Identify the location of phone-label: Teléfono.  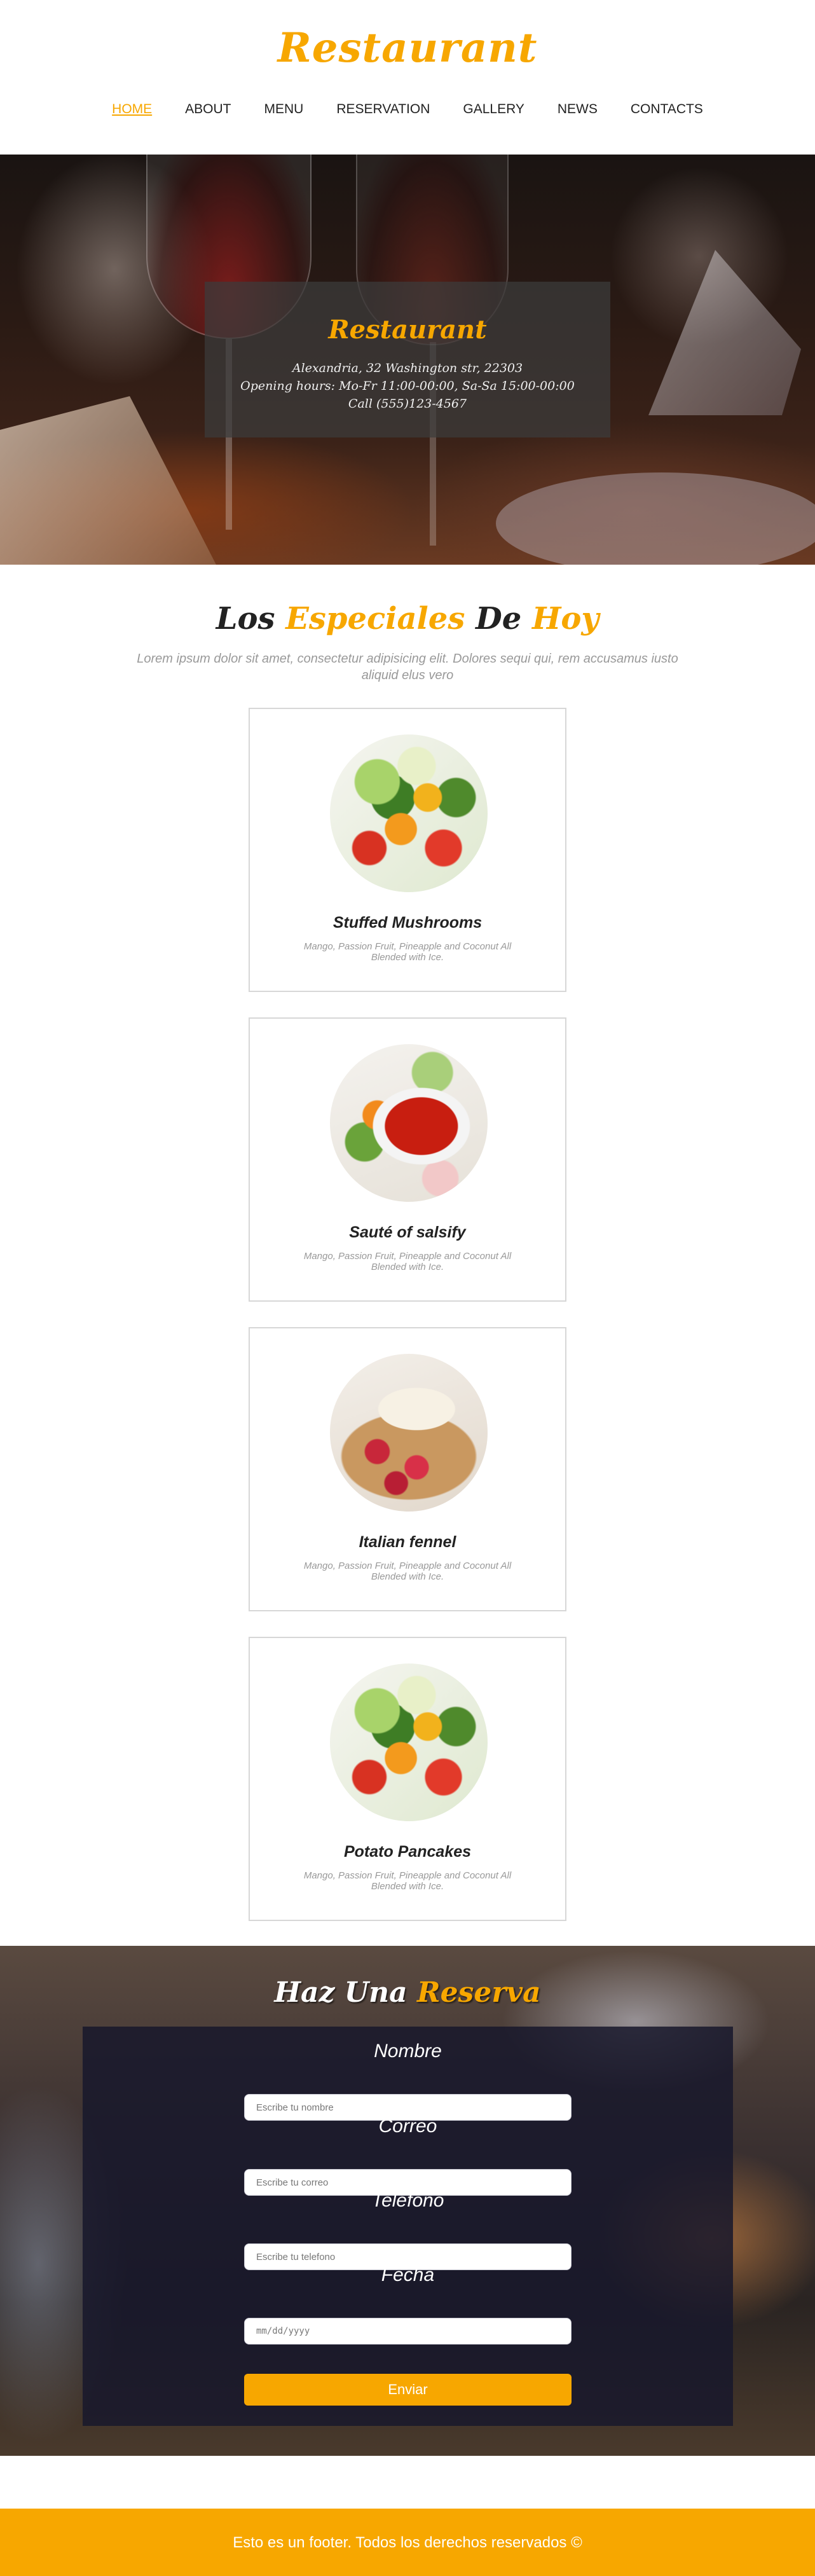
(407, 2200).